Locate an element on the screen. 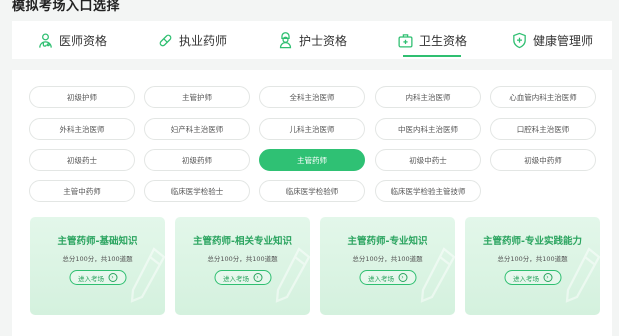 The image size is (619, 336). chip-subject: 内科主治医师 is located at coordinates (428, 97).